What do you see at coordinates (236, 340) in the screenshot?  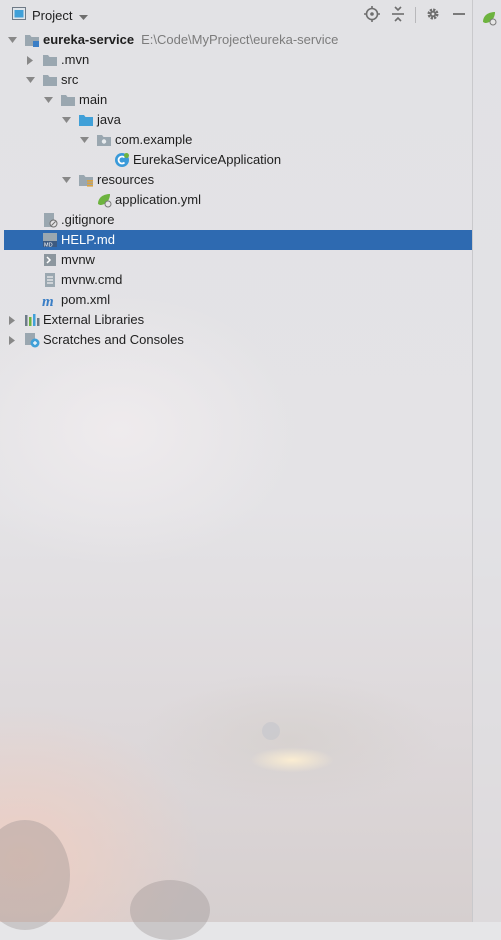 I see `tree-item-scratches: Scratches and Consoles` at bounding box center [236, 340].